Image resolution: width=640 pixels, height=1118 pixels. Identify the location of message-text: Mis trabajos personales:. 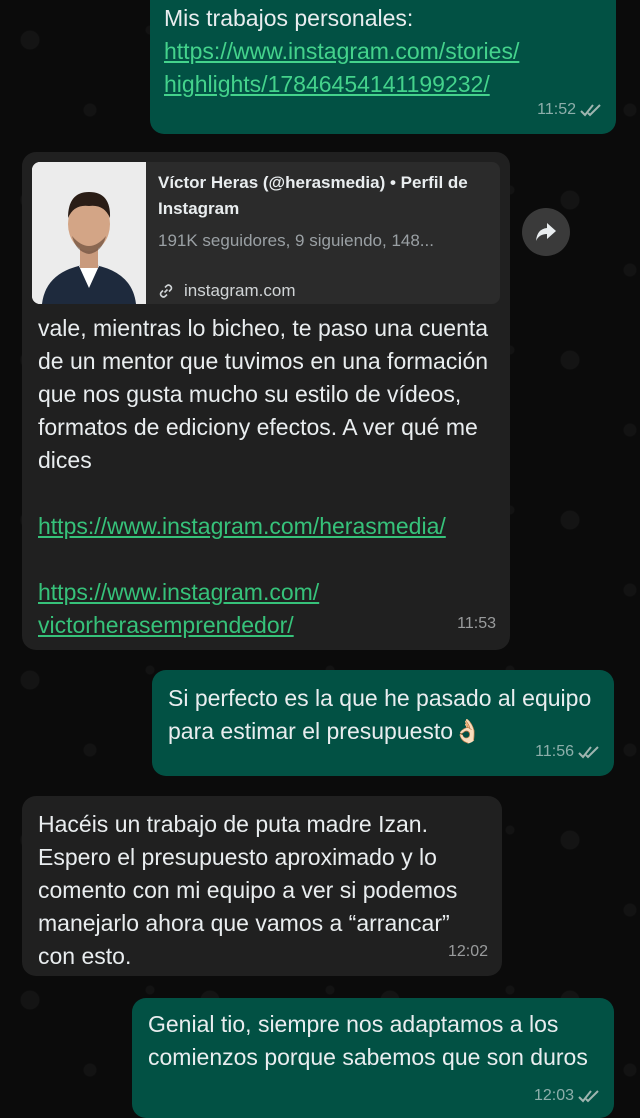
(289, 18).